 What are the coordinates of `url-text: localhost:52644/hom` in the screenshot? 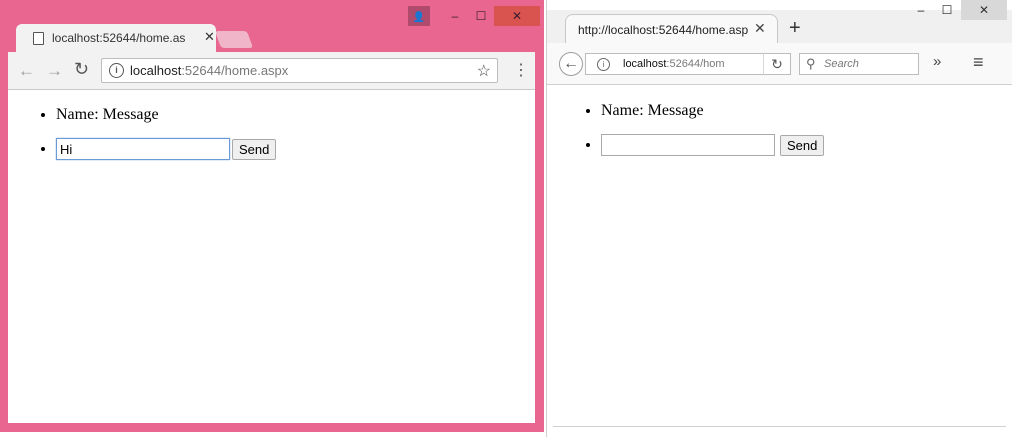 It's located at (674, 64).